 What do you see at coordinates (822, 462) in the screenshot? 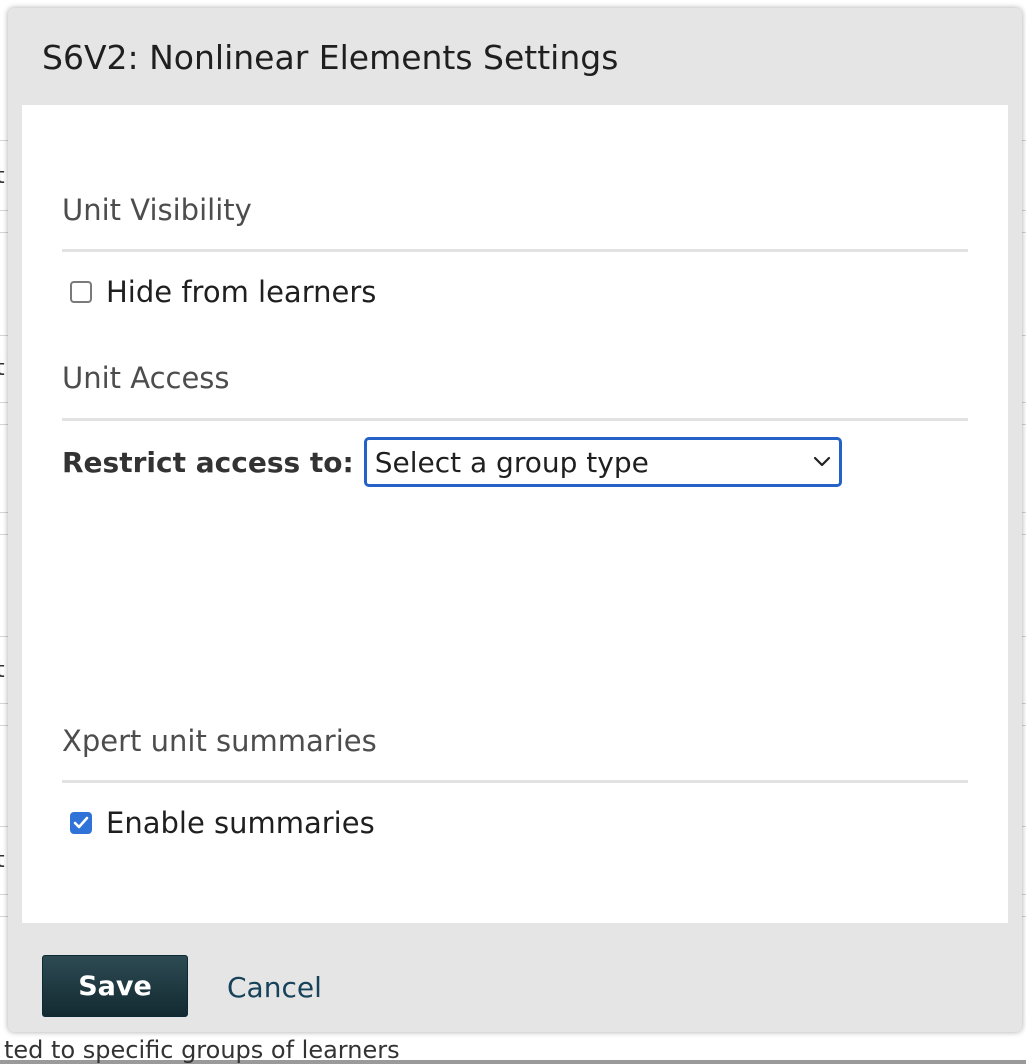
I see `chevron-down-icon` at bounding box center [822, 462].